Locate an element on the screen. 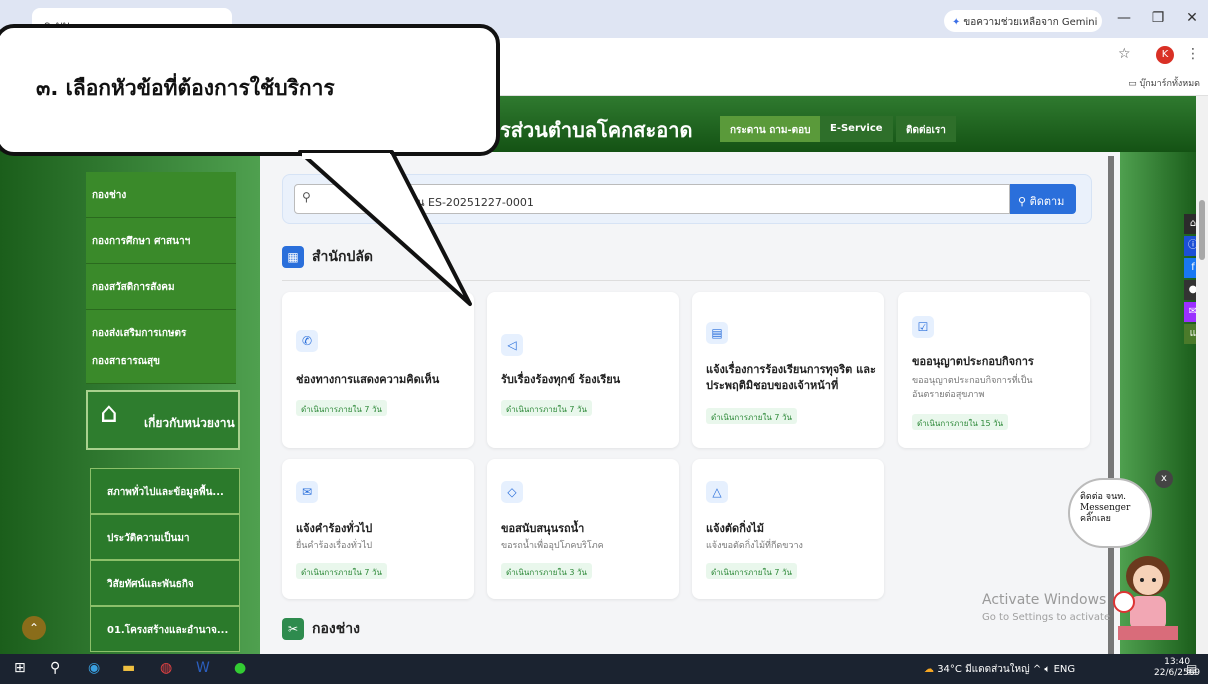  clipboard-icon: ☑ is located at coordinates (923, 327).